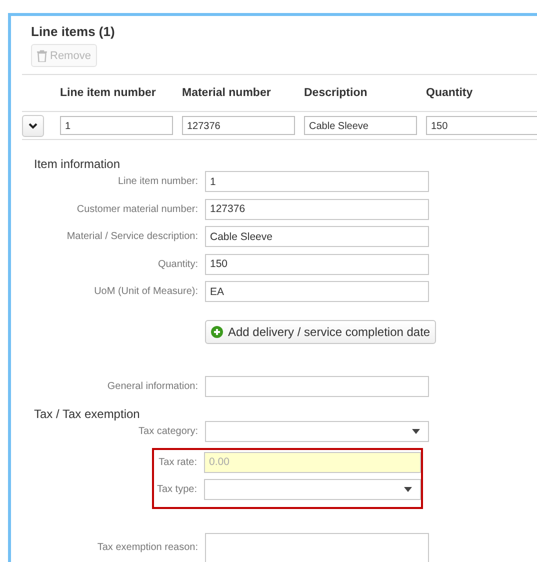  Describe the element at coordinates (132, 236) in the screenshot. I see `field-label: Material / Service description:` at that location.